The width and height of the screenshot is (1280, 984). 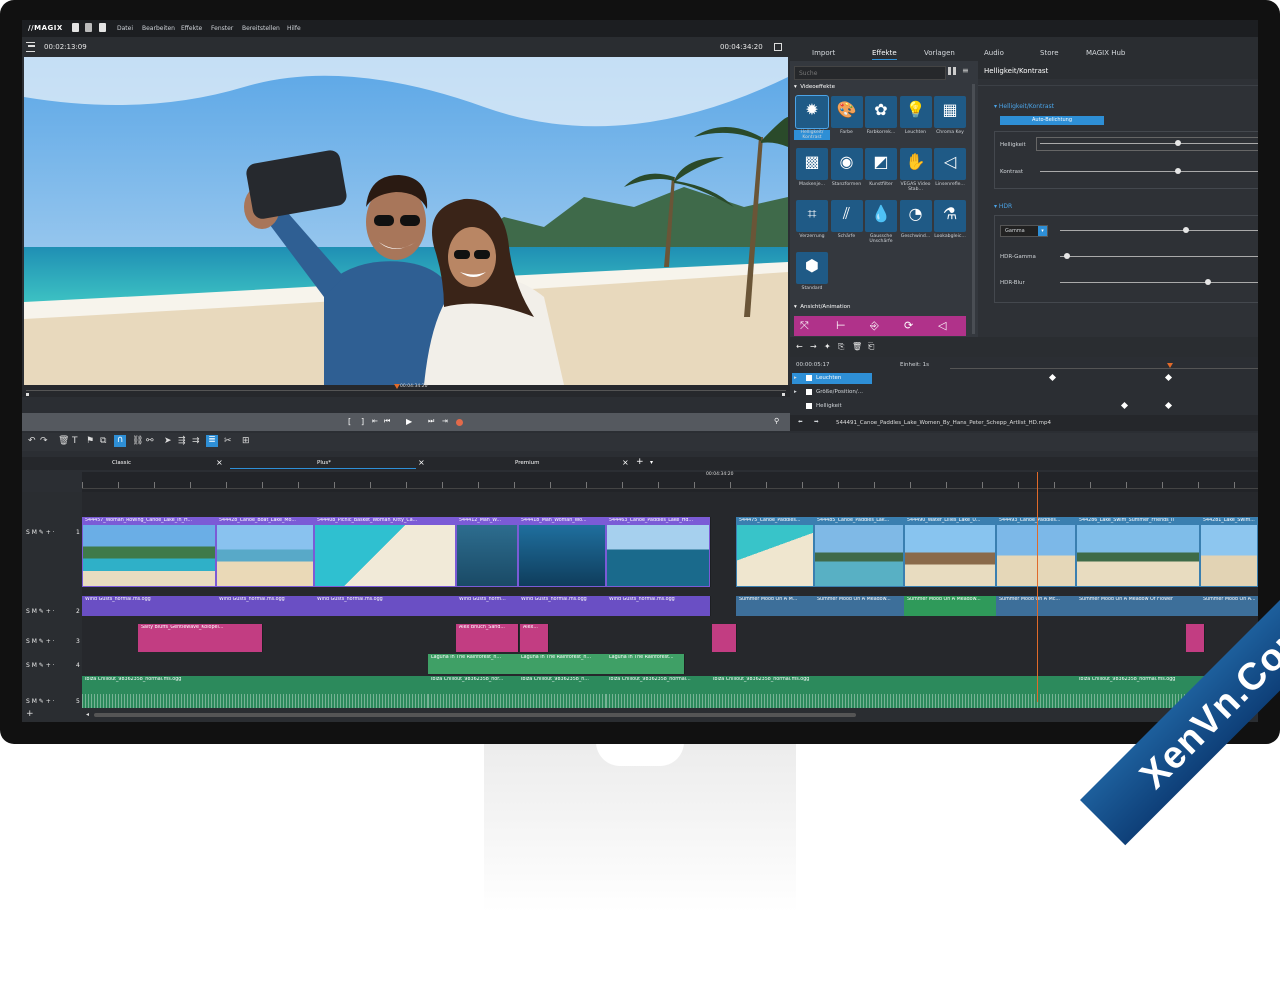 I want to click on playhead, so click(x=1037, y=587).